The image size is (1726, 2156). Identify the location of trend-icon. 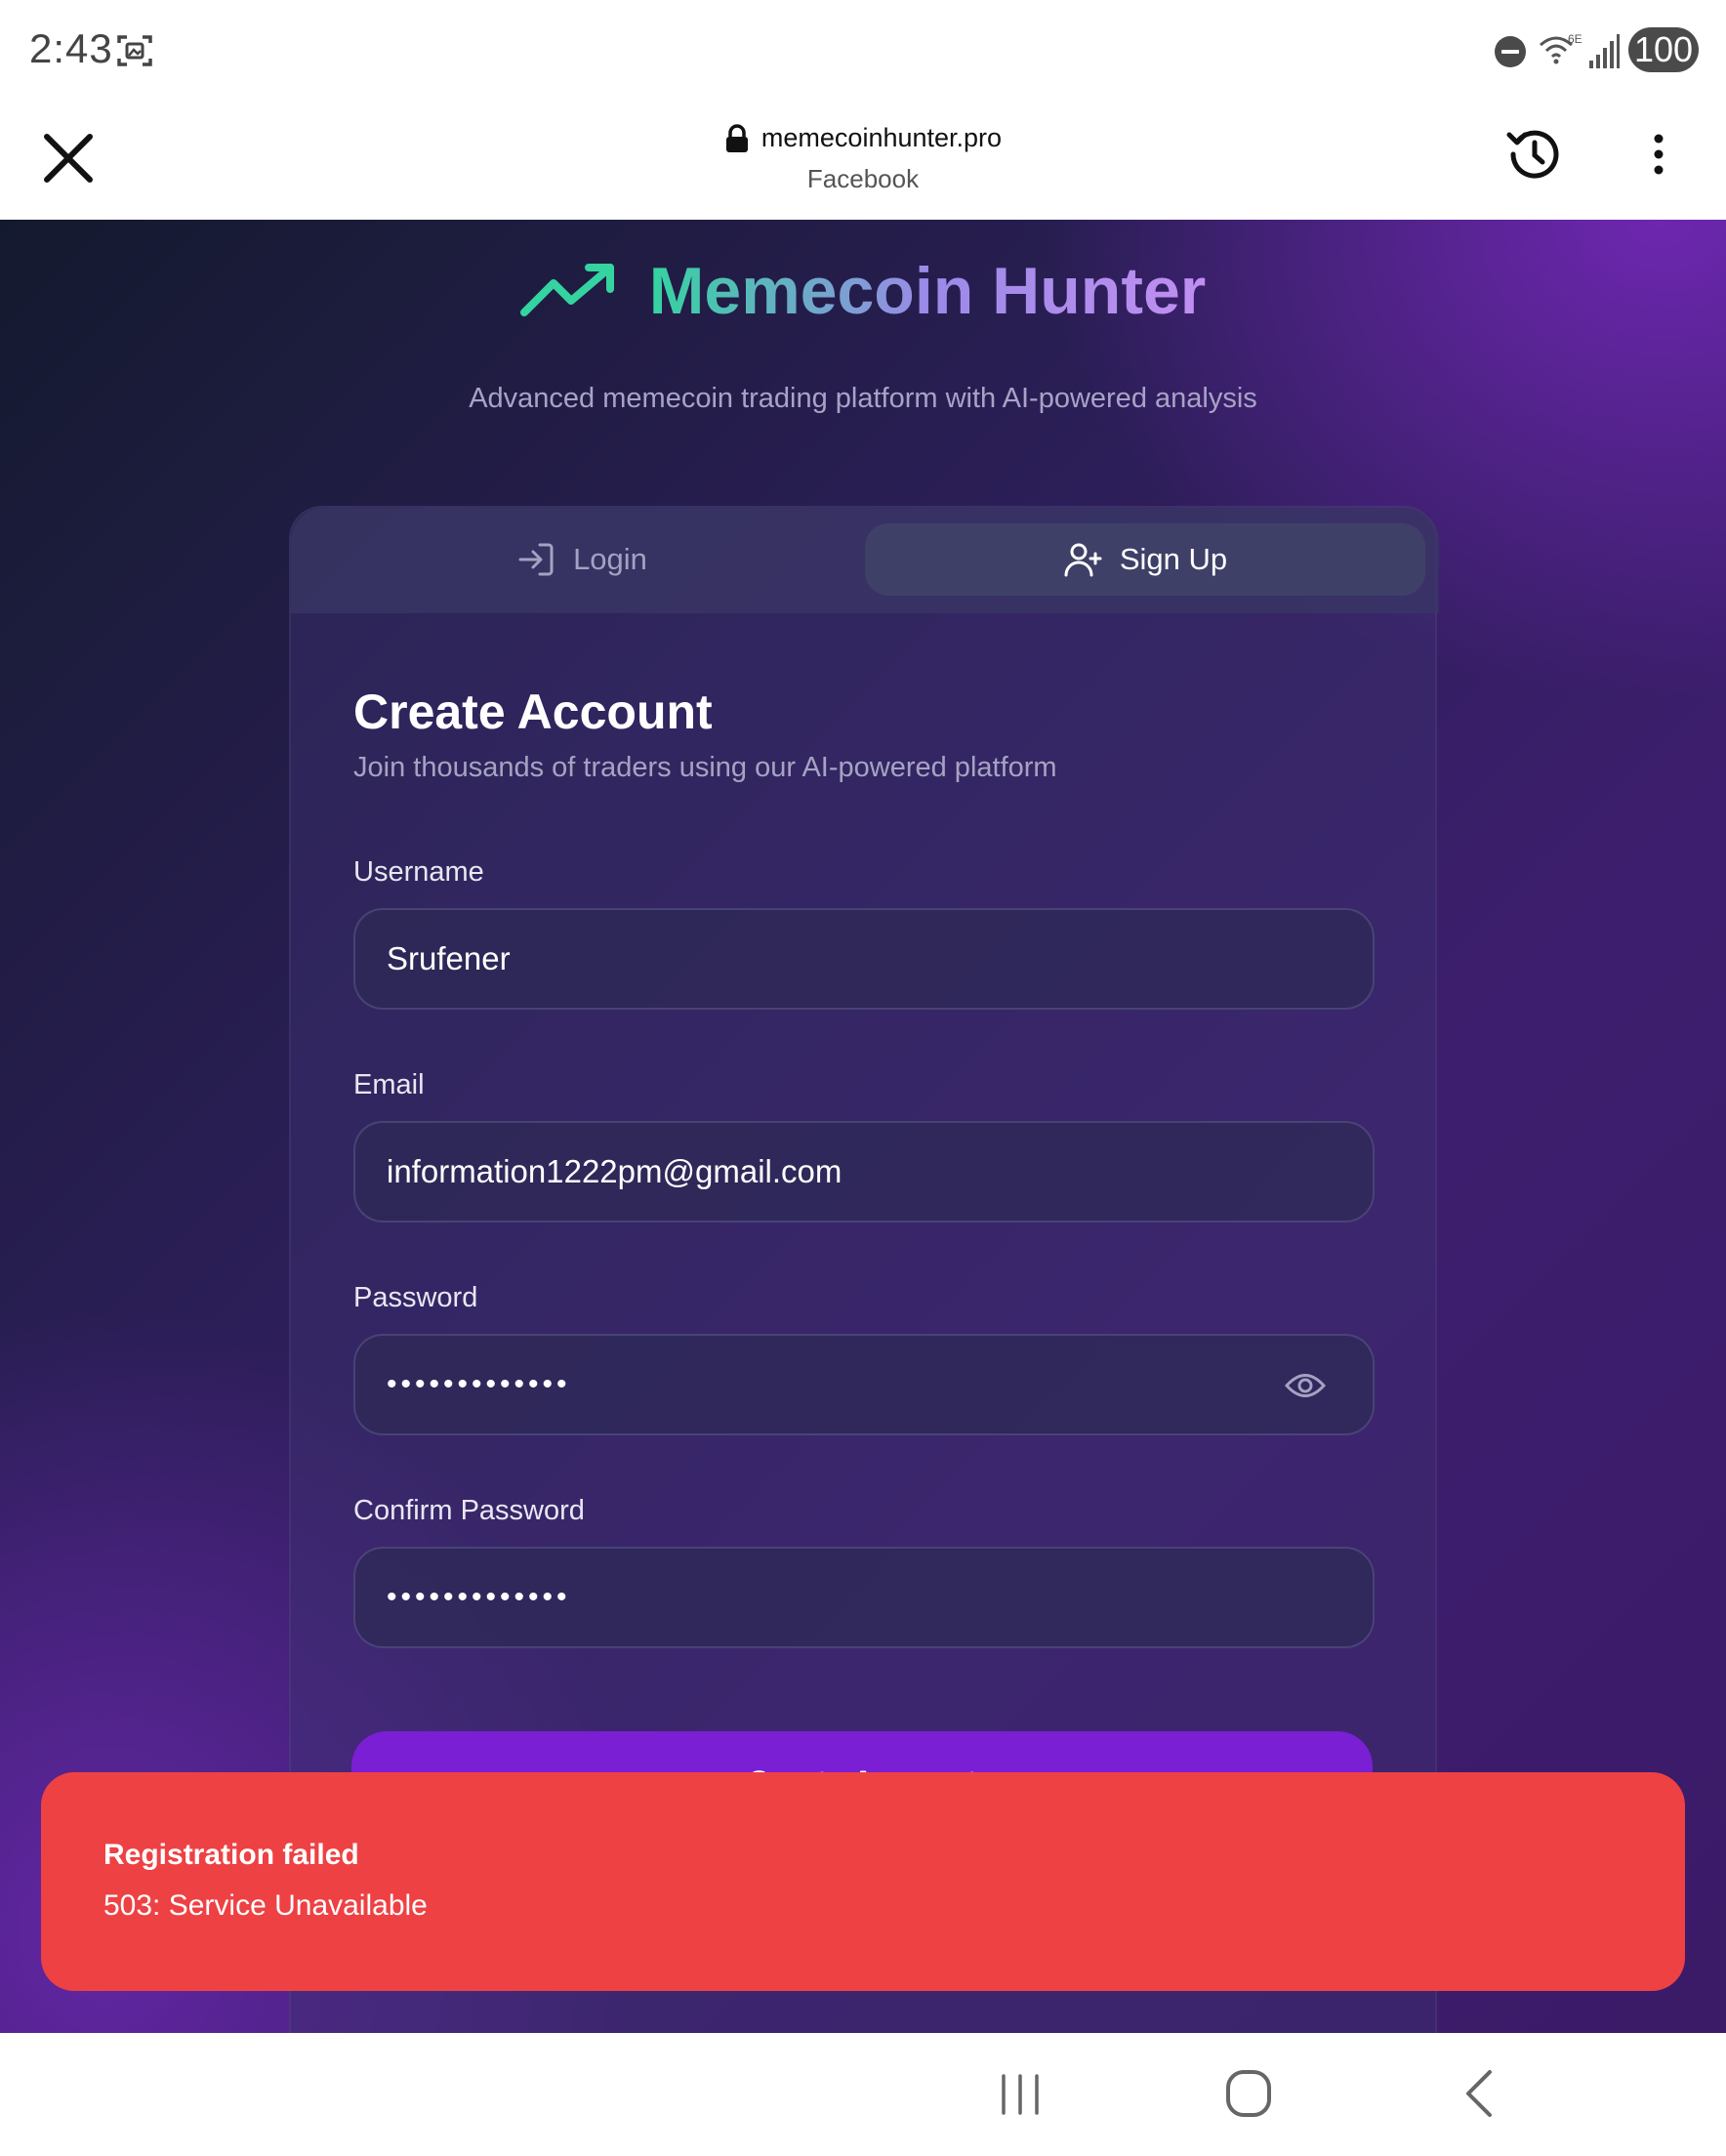
(566, 290).